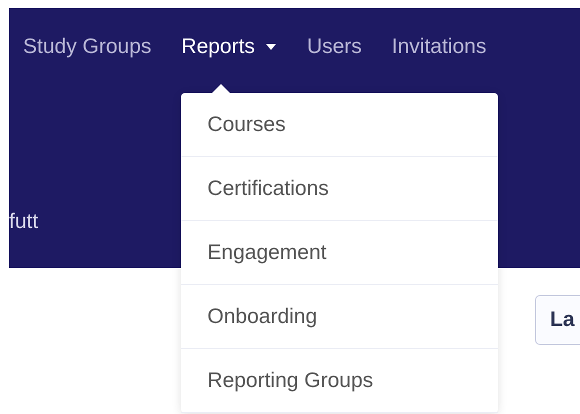 This screenshot has width=580, height=414. What do you see at coordinates (339, 189) in the screenshot?
I see `menu-item: Certifications` at bounding box center [339, 189].